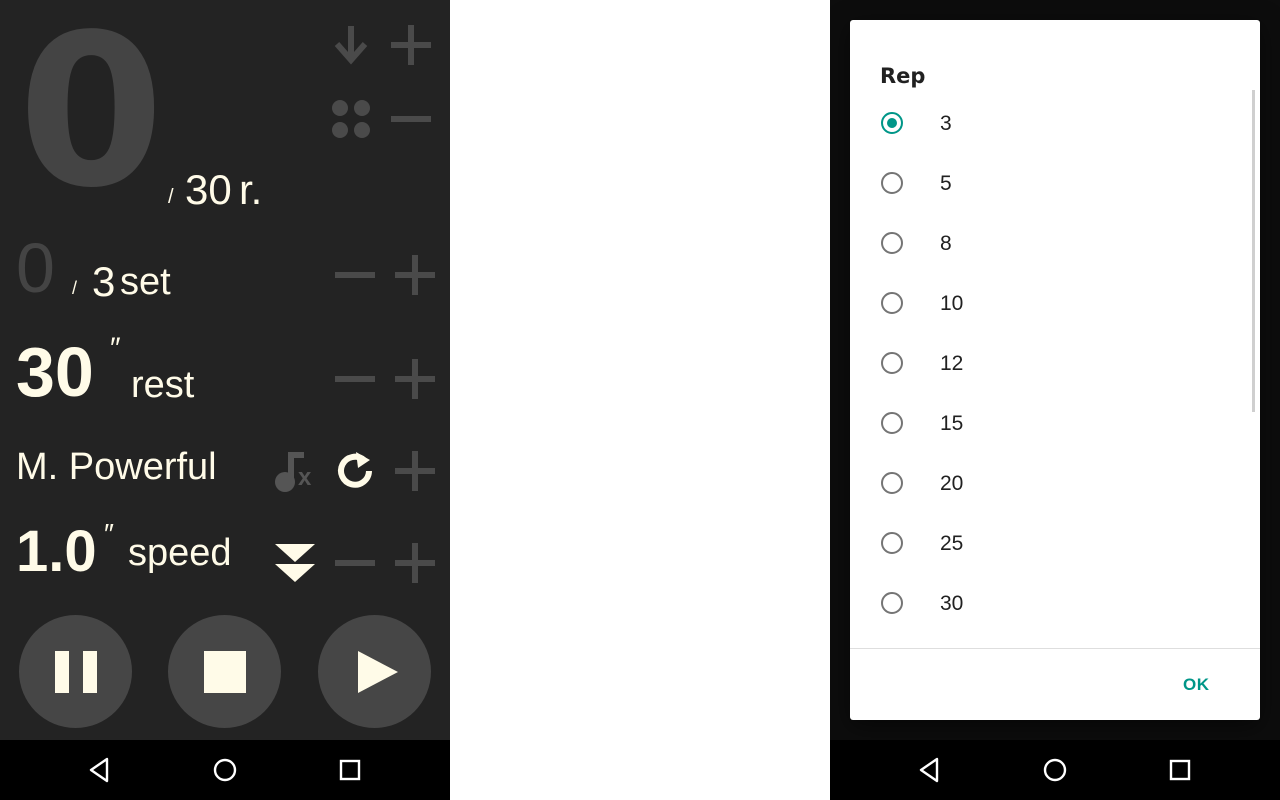  Describe the element at coordinates (1253, 251) in the screenshot. I see `list-scrollbar` at that location.